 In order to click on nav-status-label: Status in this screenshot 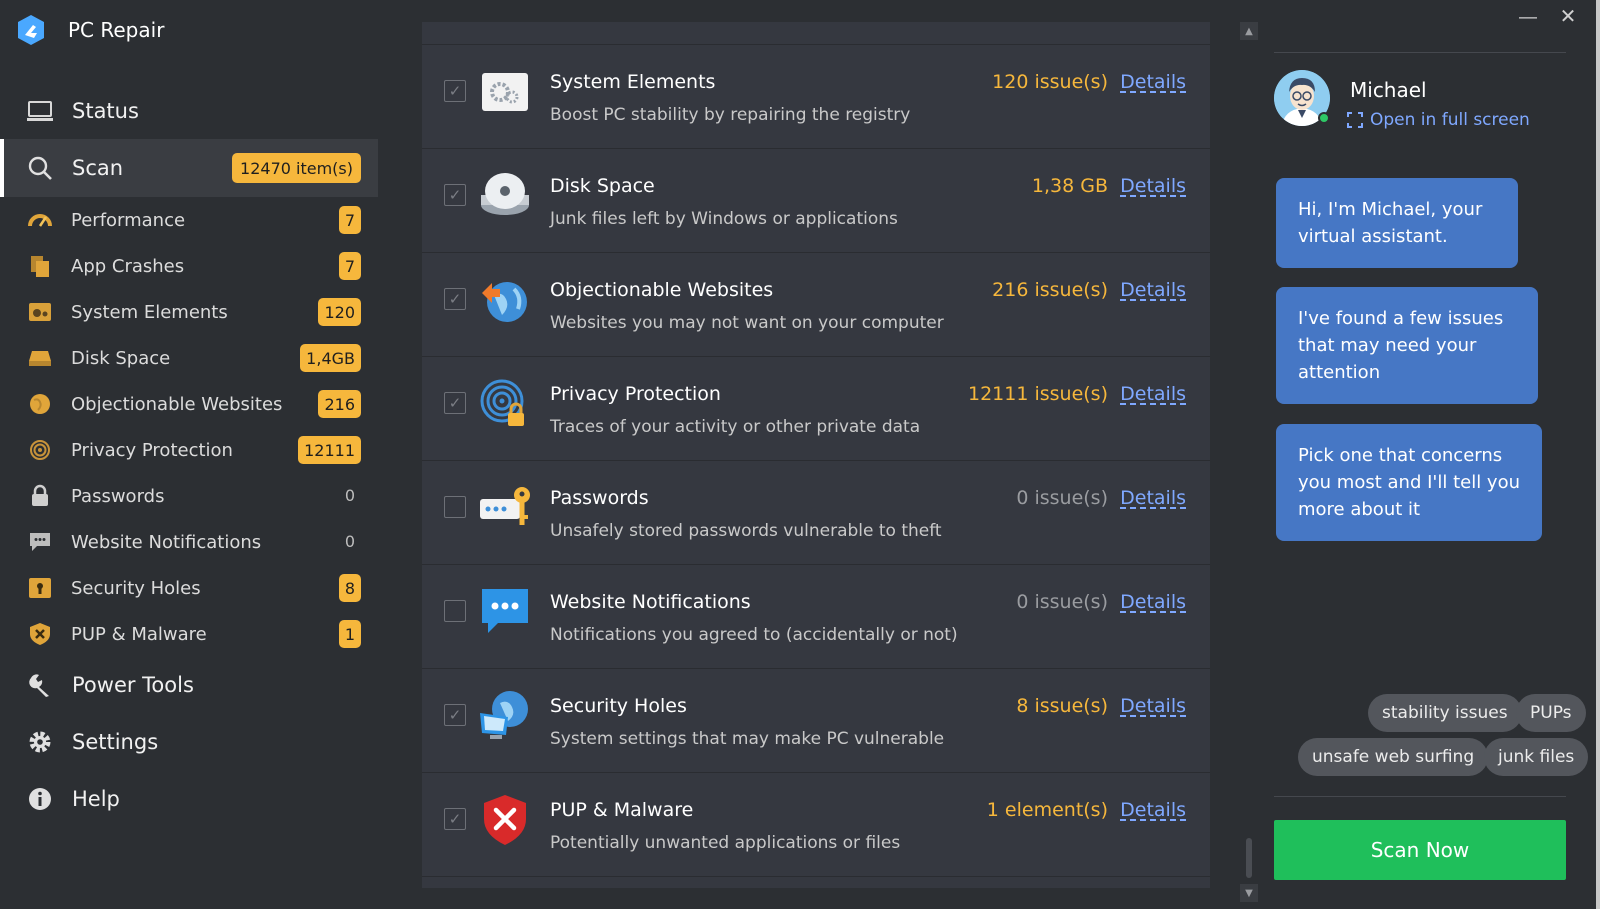, I will do `click(105, 111)`.